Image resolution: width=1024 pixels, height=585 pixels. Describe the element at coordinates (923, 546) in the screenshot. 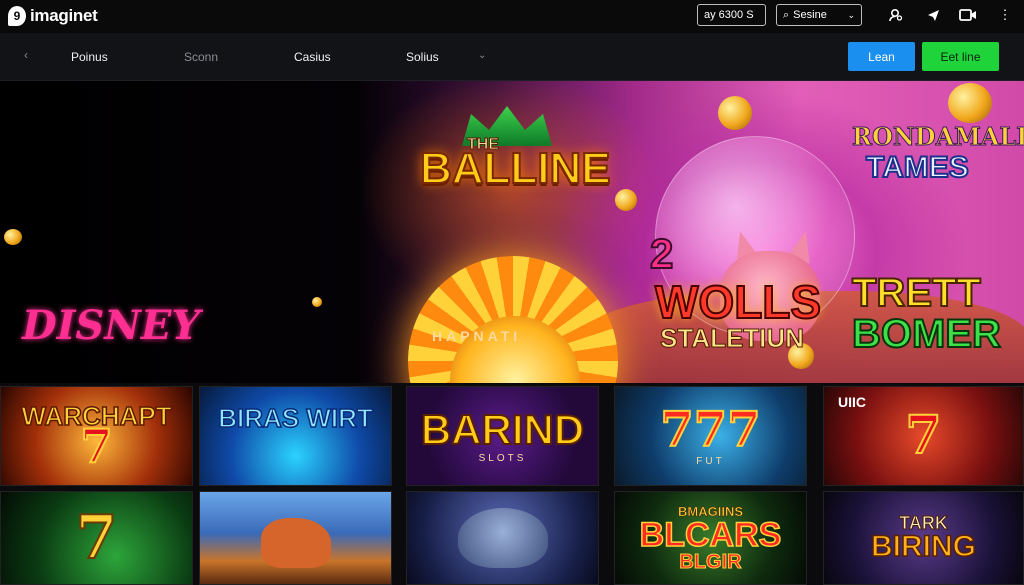

I see `game-big-title: BIRING` at that location.